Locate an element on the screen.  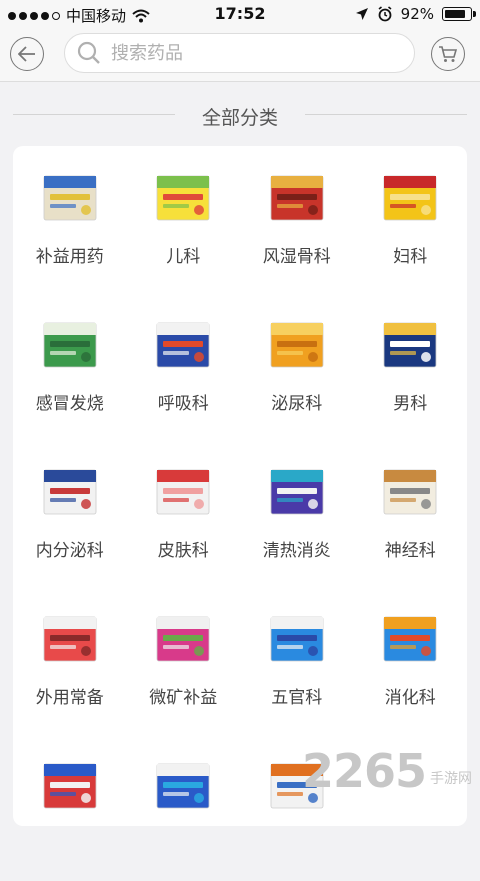
back-arrow-icon is located at coordinates (27, 54).